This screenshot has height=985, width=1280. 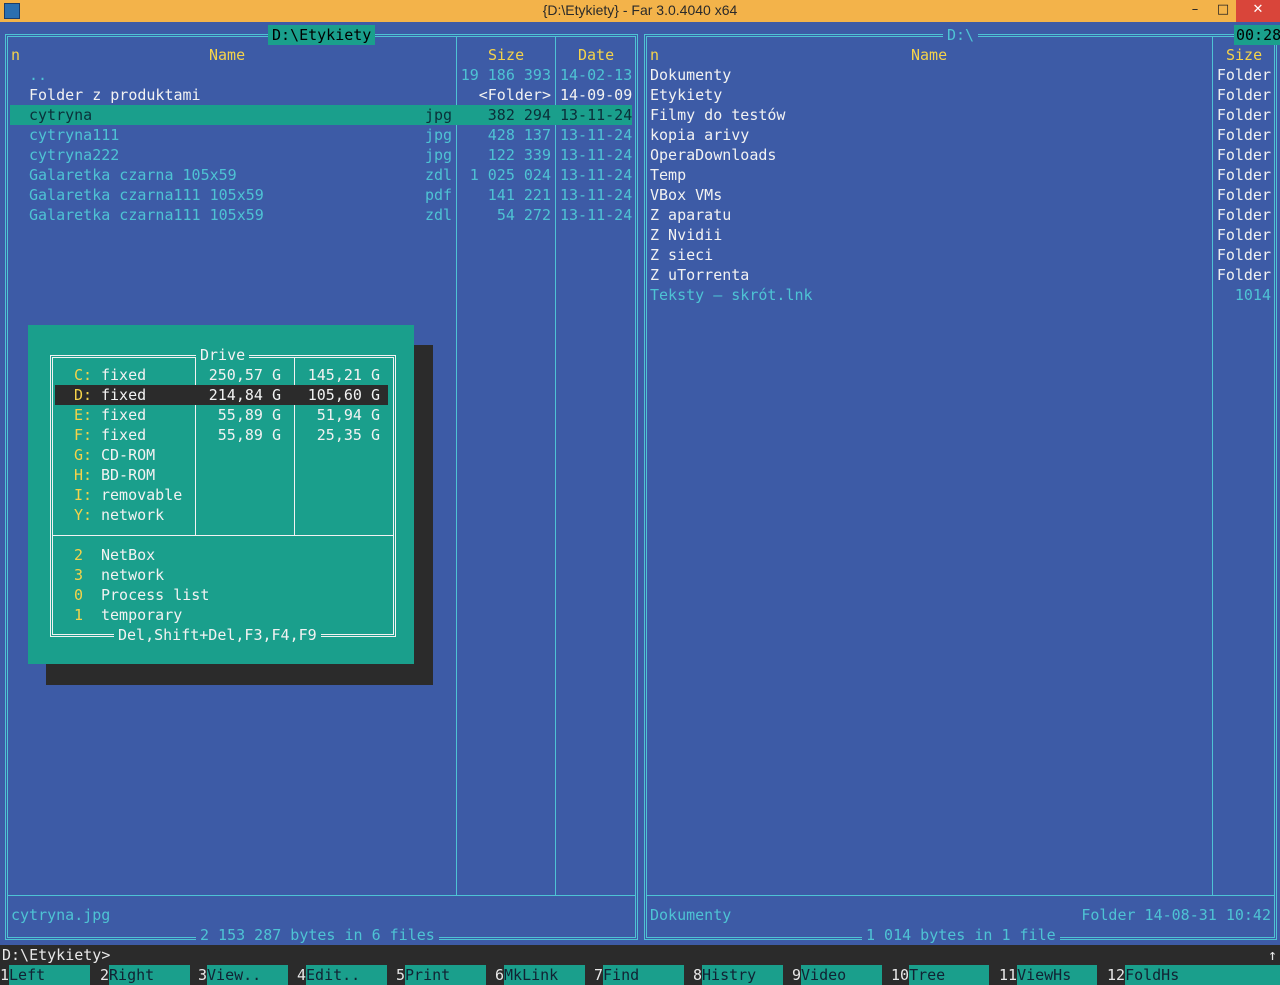 What do you see at coordinates (510, 175) in the screenshot?
I see `file-size: 1 025 024` at bounding box center [510, 175].